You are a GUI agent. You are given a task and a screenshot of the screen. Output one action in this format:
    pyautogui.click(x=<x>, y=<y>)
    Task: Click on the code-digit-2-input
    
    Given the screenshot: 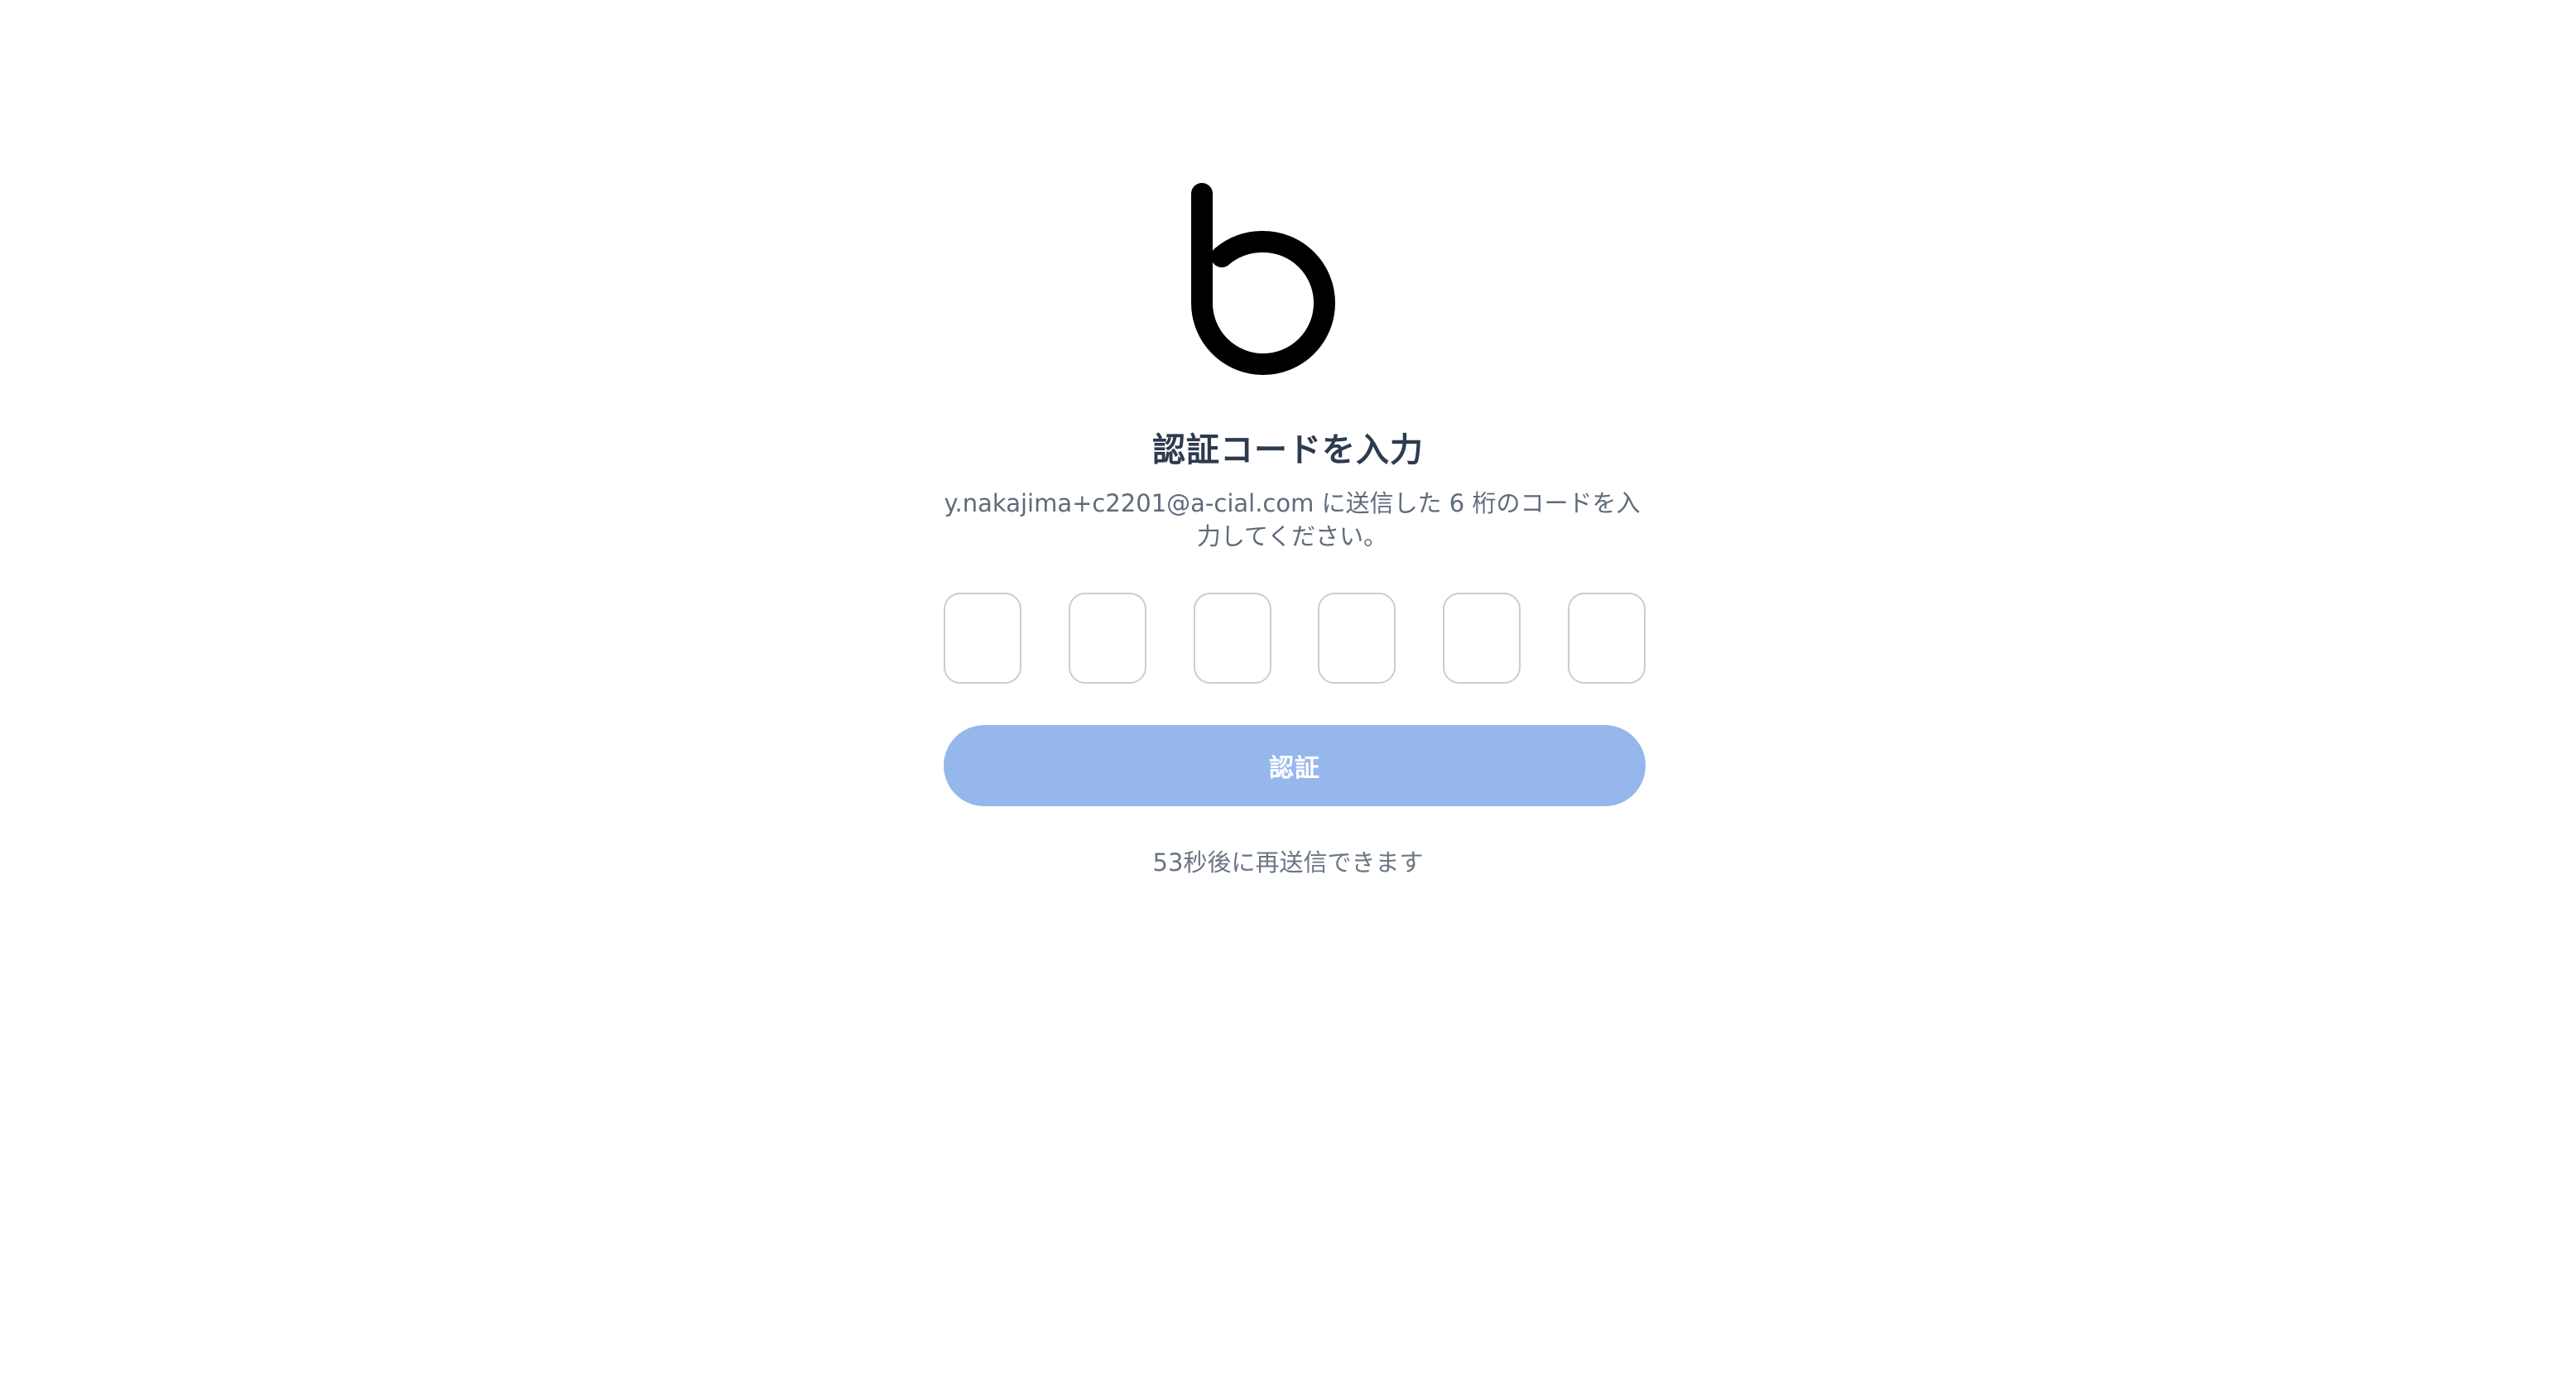 What is the action you would take?
    pyautogui.click(x=1107, y=638)
    